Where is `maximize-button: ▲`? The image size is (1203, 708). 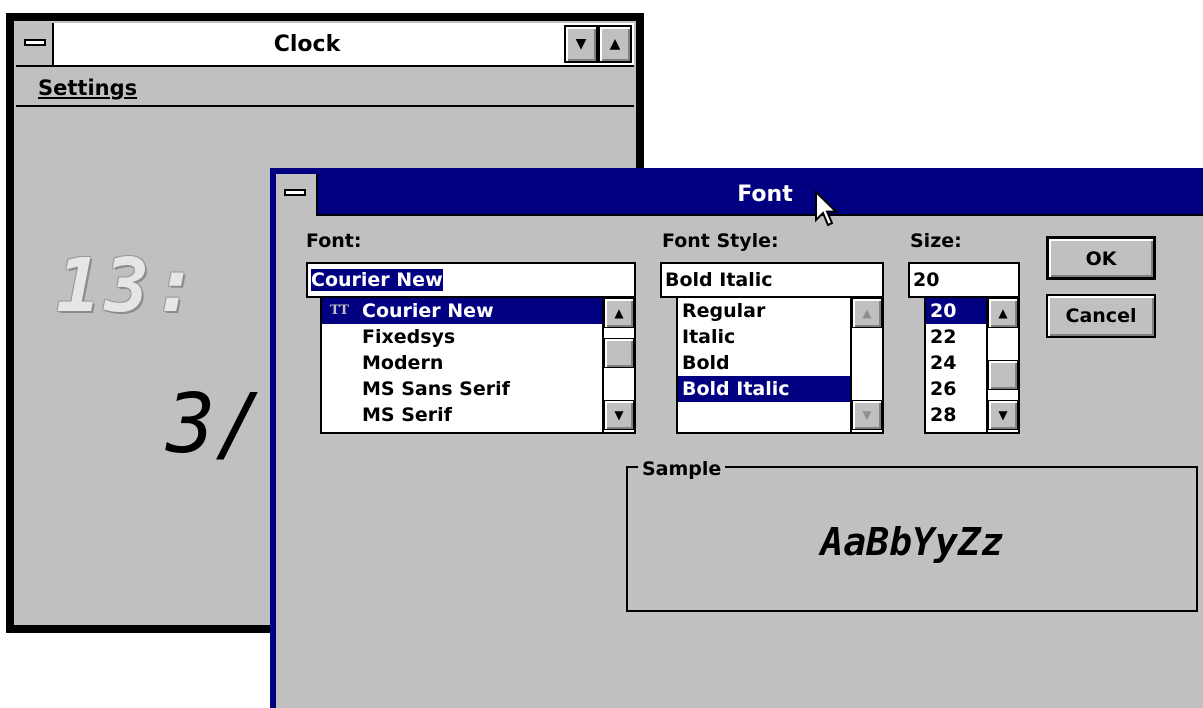
maximize-button: ▲ is located at coordinates (615, 44).